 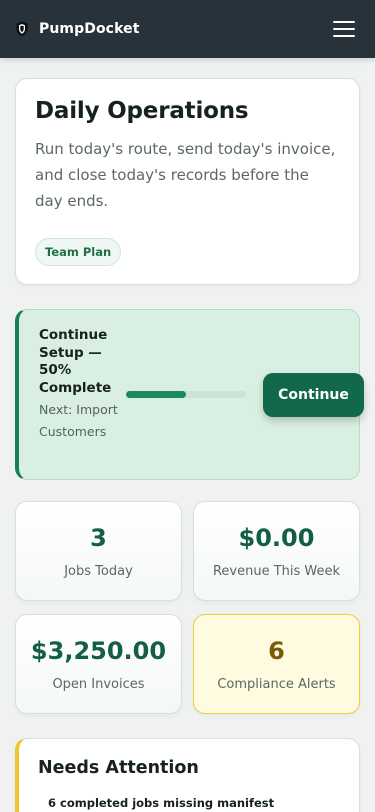 What do you see at coordinates (98, 571) in the screenshot?
I see `stat-label: Jobs Today` at bounding box center [98, 571].